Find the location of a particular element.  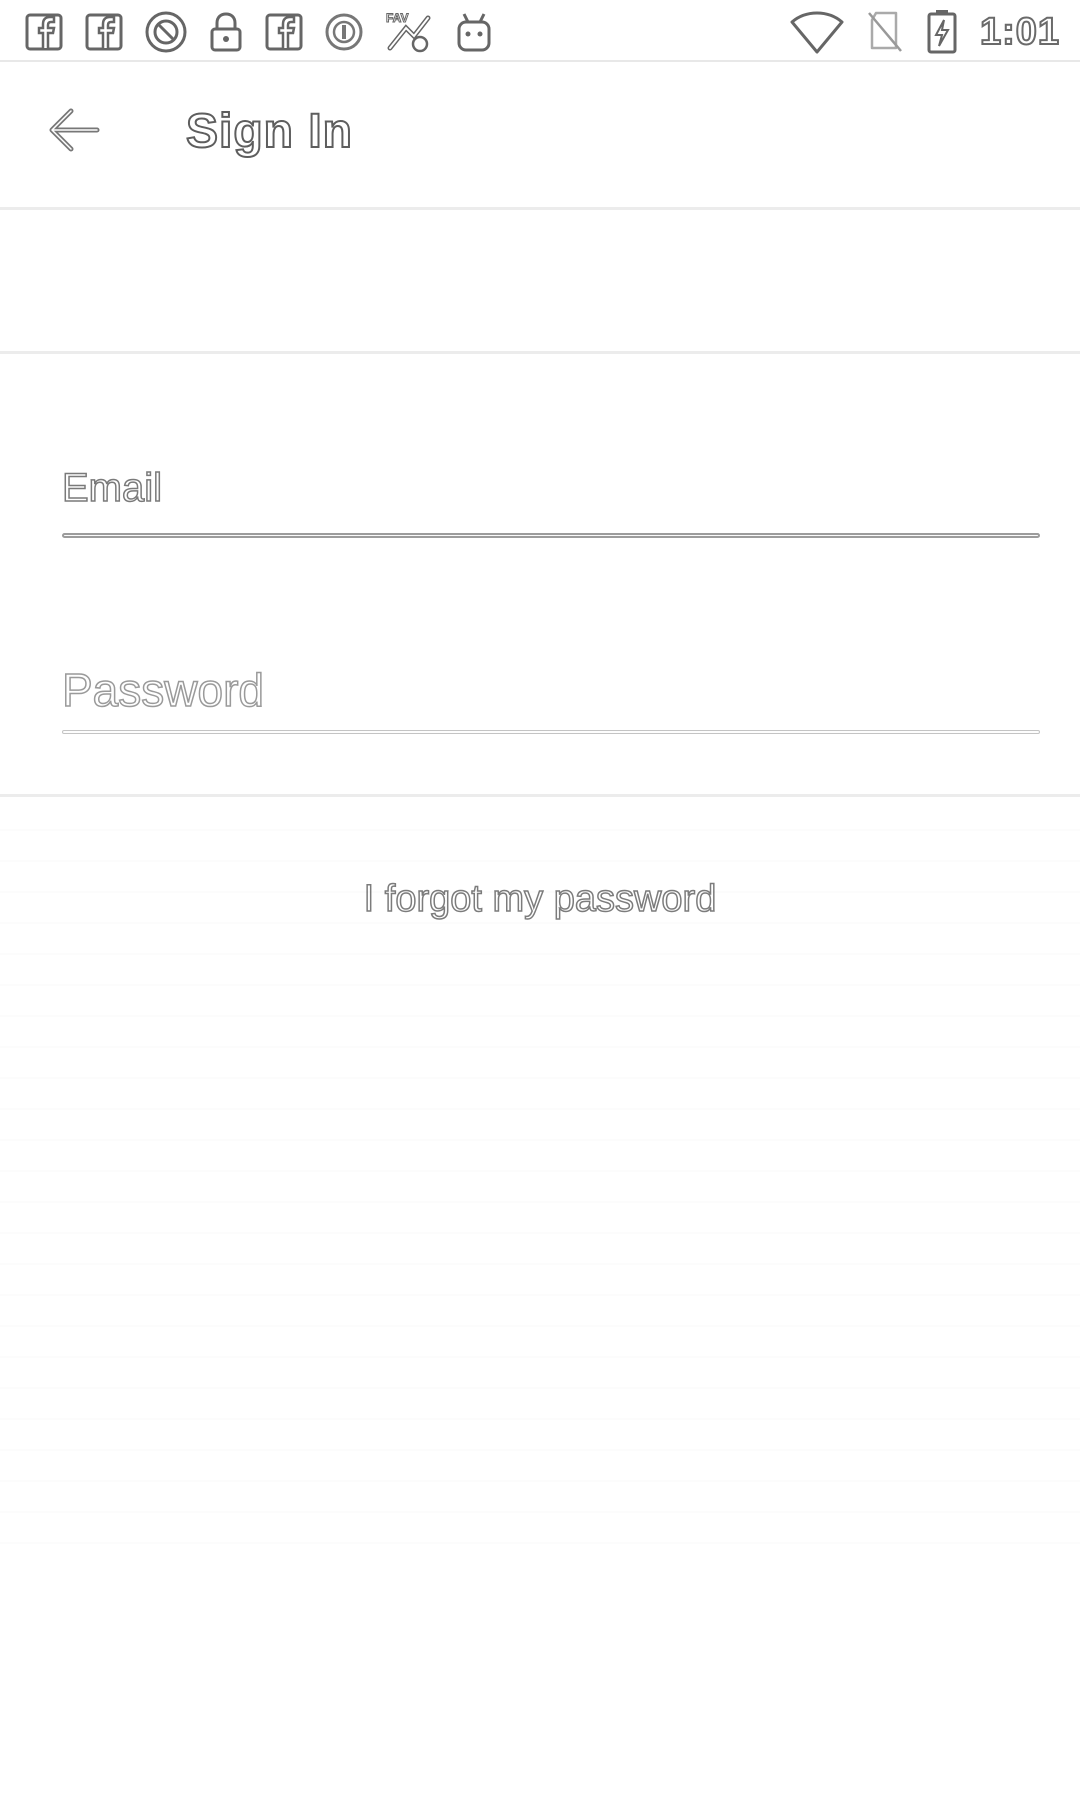

email-field is located at coordinates (551, 498).